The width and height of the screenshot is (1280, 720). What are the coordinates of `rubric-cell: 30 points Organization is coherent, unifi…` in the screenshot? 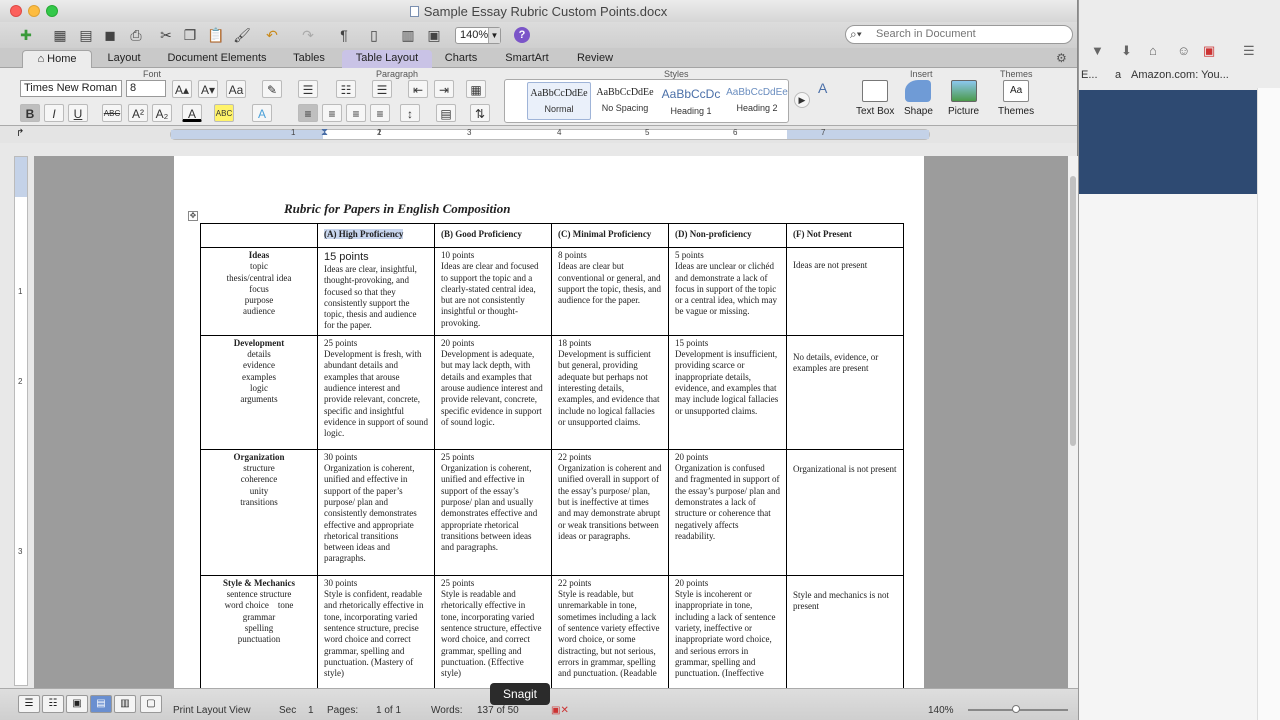 It's located at (376, 512).